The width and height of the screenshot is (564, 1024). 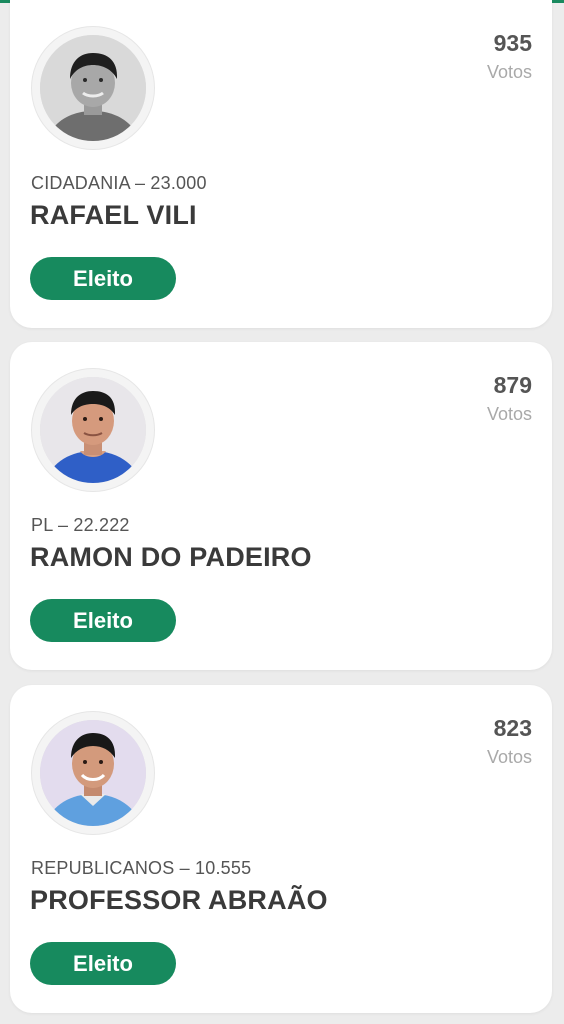 What do you see at coordinates (512, 728) in the screenshot?
I see `votes-count: 823` at bounding box center [512, 728].